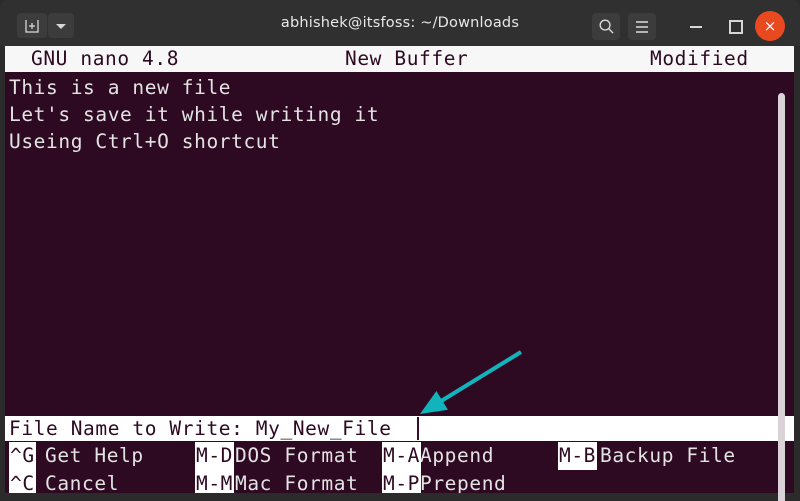 Image resolution: width=800 pixels, height=501 pixels. I want to click on shortcut-label: Append, so click(457, 456).